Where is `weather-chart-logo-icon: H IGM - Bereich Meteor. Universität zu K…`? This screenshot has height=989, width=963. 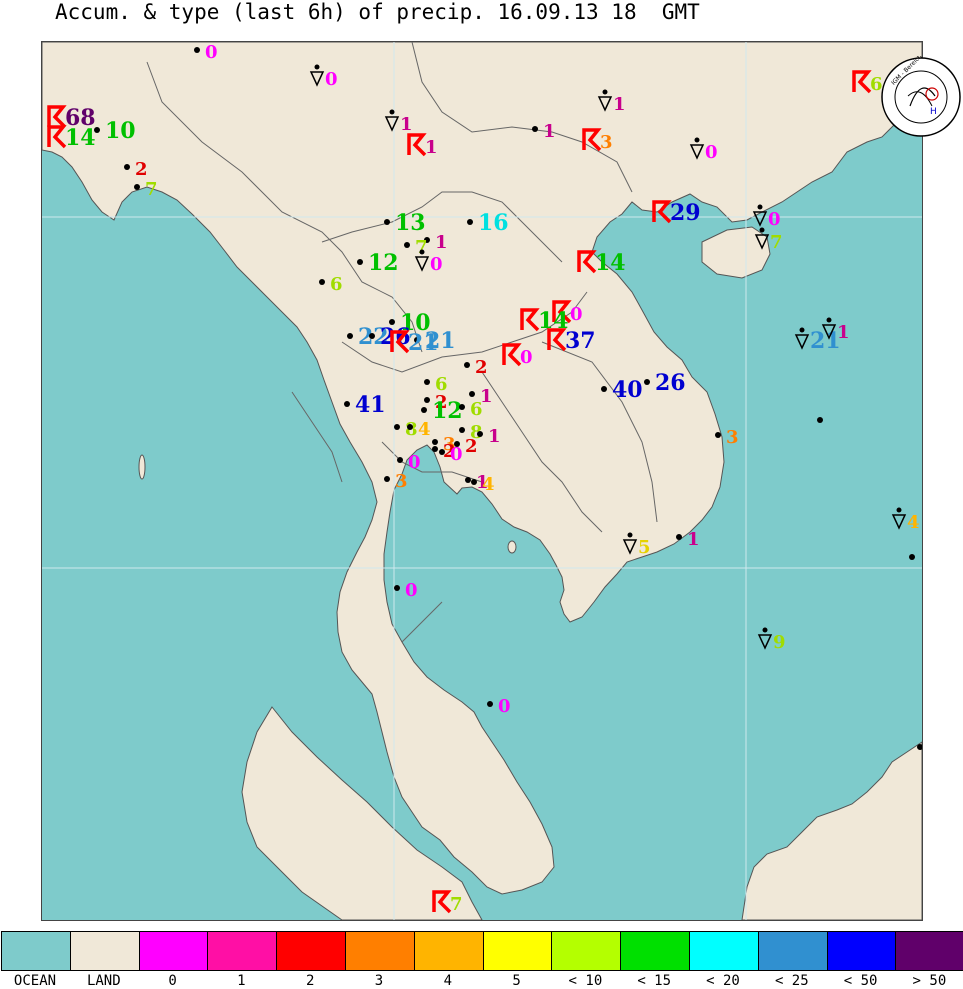 weather-chart-logo-icon: H IGM - Bereich Meteor. Universität zu K… is located at coordinates (921, 96).